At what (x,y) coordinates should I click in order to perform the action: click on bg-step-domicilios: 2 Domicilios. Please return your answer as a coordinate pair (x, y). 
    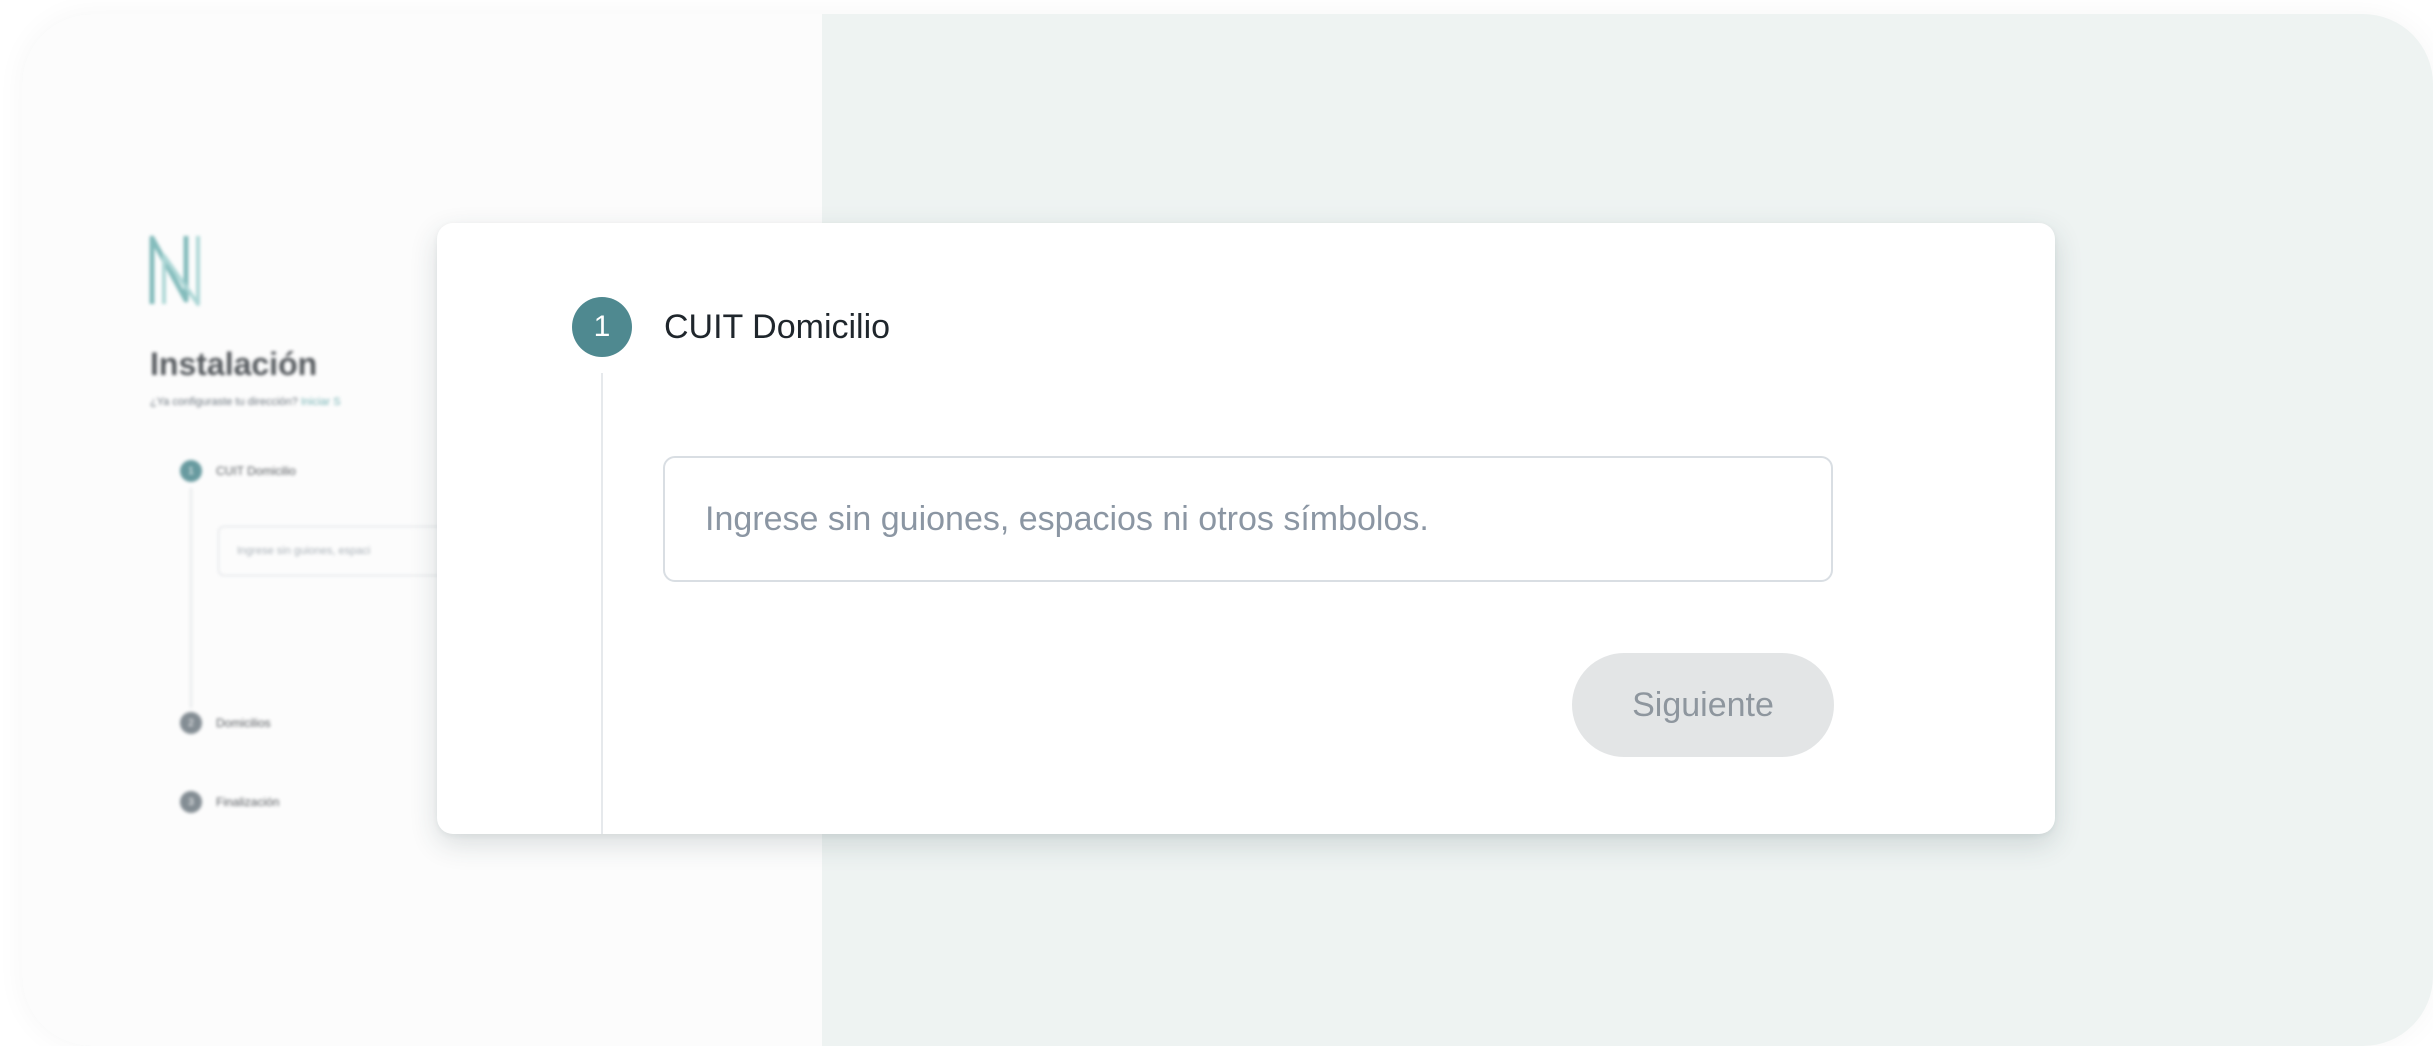
    Looking at the image, I should click on (225, 723).